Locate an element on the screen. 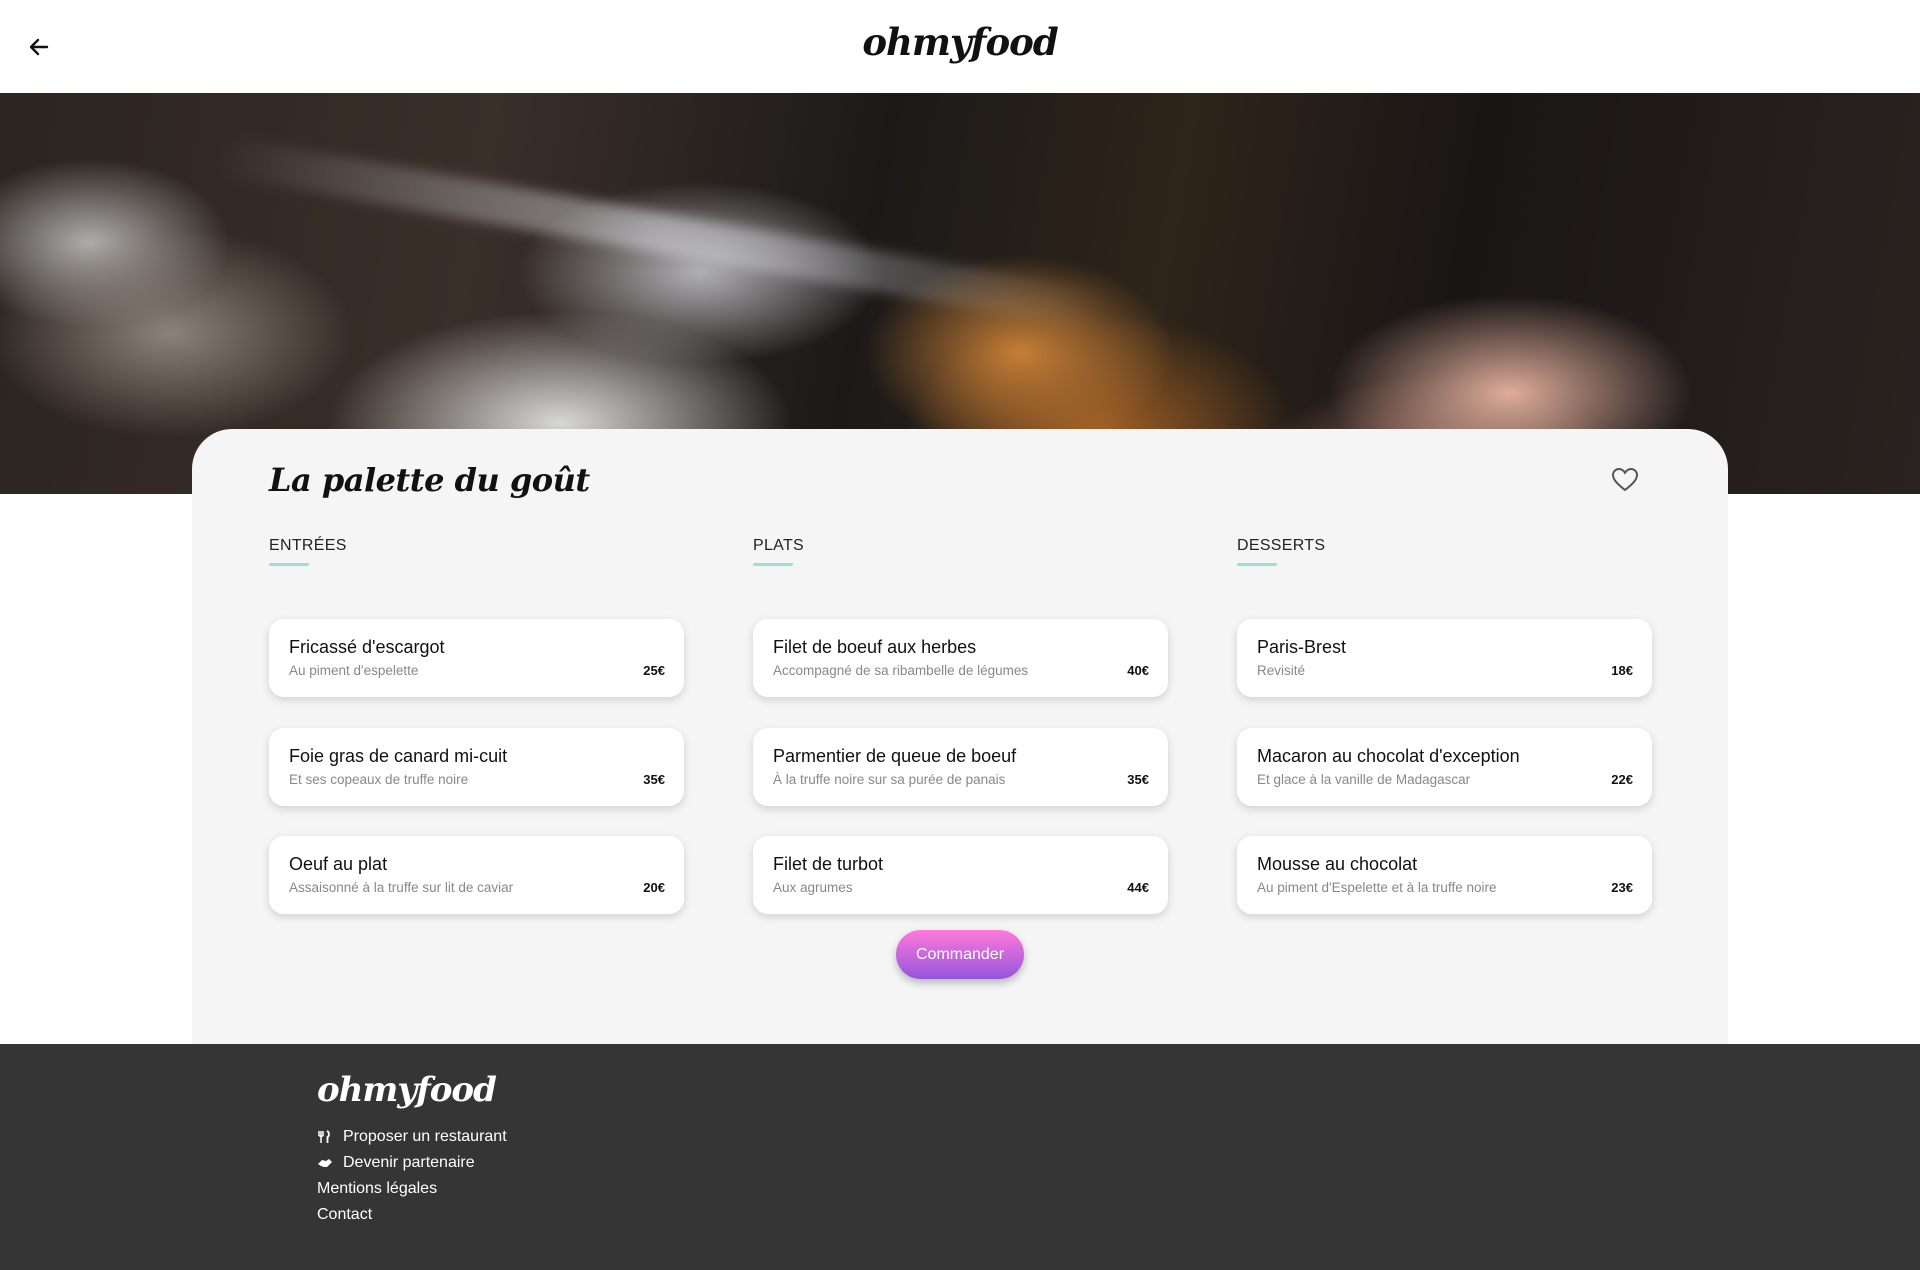 The image size is (1920, 1270). column-heading: ENTRÉES is located at coordinates (308, 545).